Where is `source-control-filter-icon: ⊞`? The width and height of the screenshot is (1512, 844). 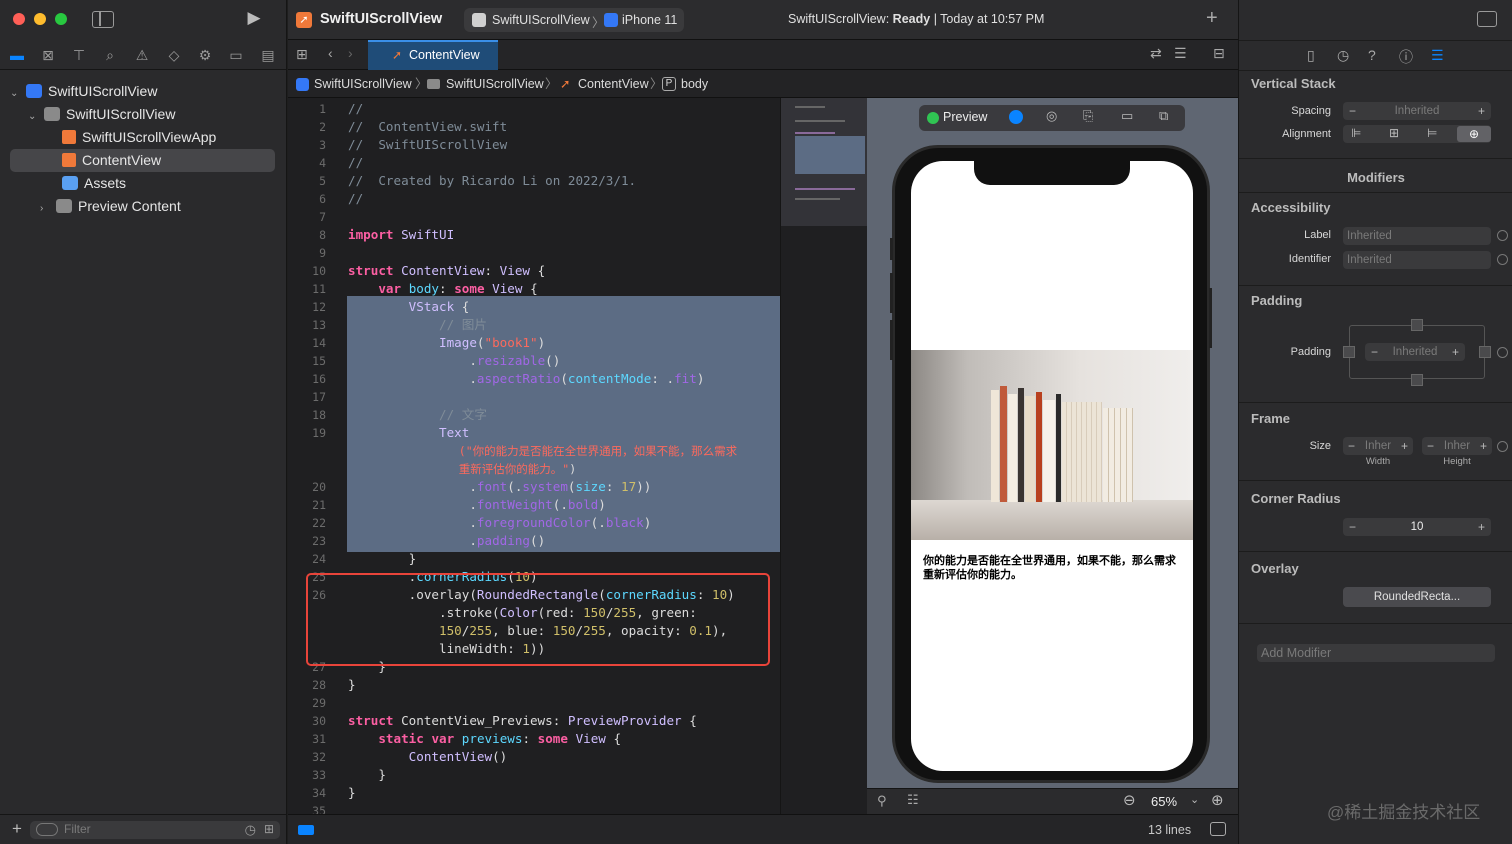 source-control-filter-icon: ⊞ is located at coordinates (269, 829).